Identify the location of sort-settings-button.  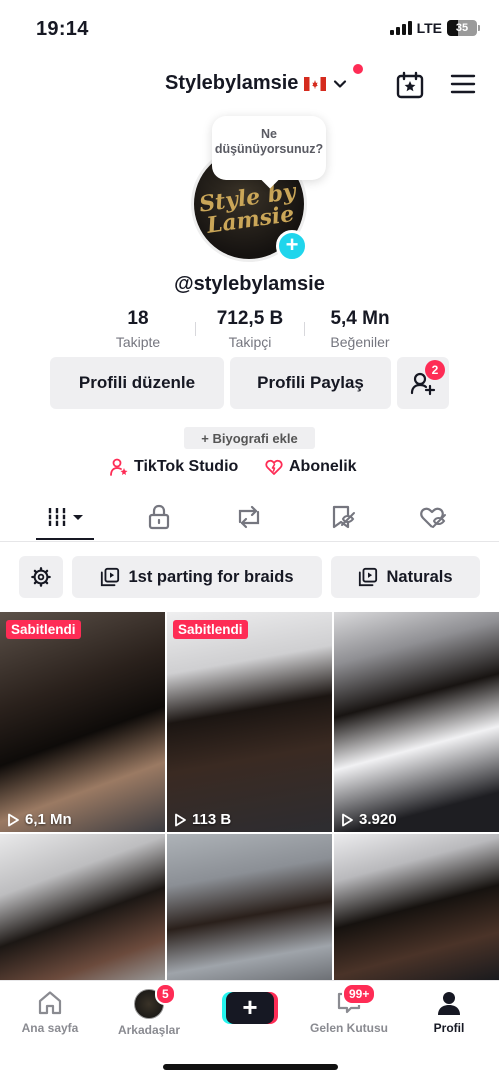
(41, 577).